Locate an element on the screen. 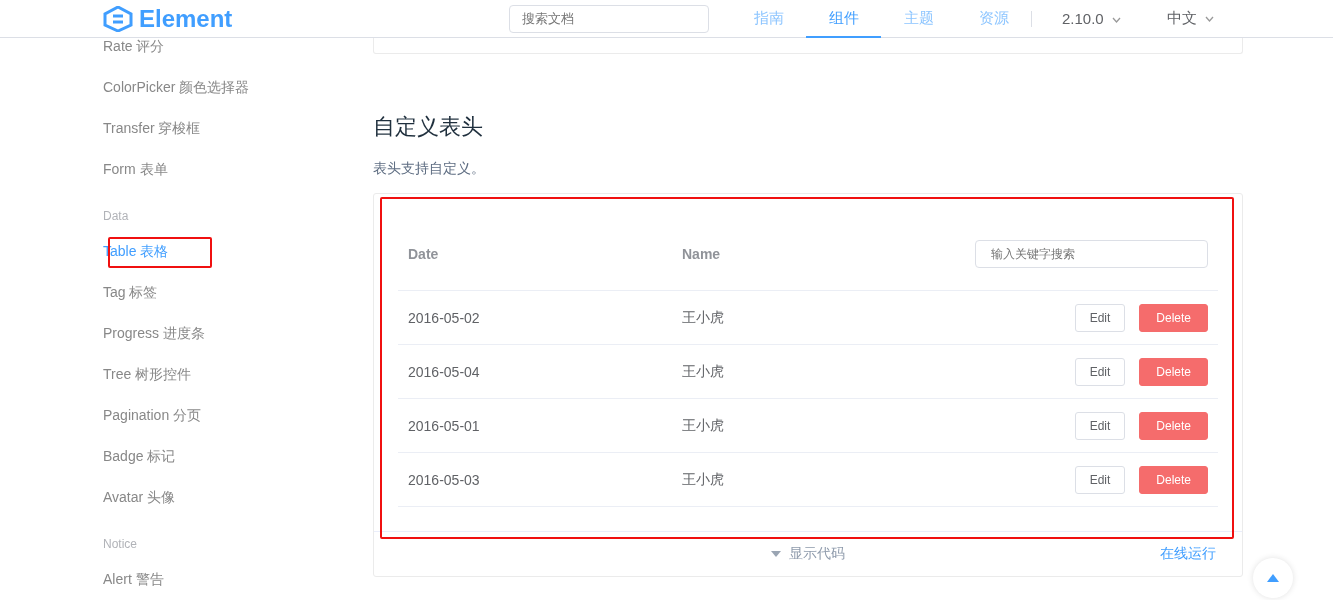 The image size is (1333, 600). keyword-search-field: 输入关键字搜索 is located at coordinates (1091, 254).